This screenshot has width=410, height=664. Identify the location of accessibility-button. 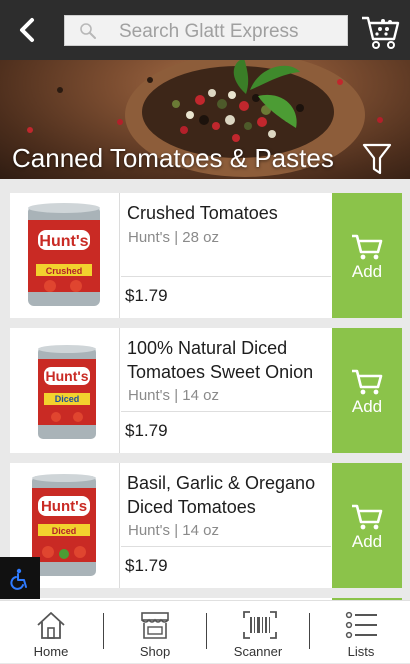
(20, 578).